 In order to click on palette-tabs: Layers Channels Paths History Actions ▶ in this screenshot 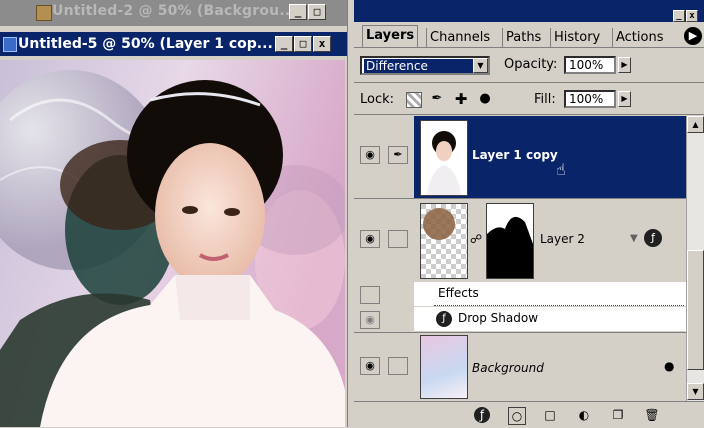, I will do `click(529, 36)`.